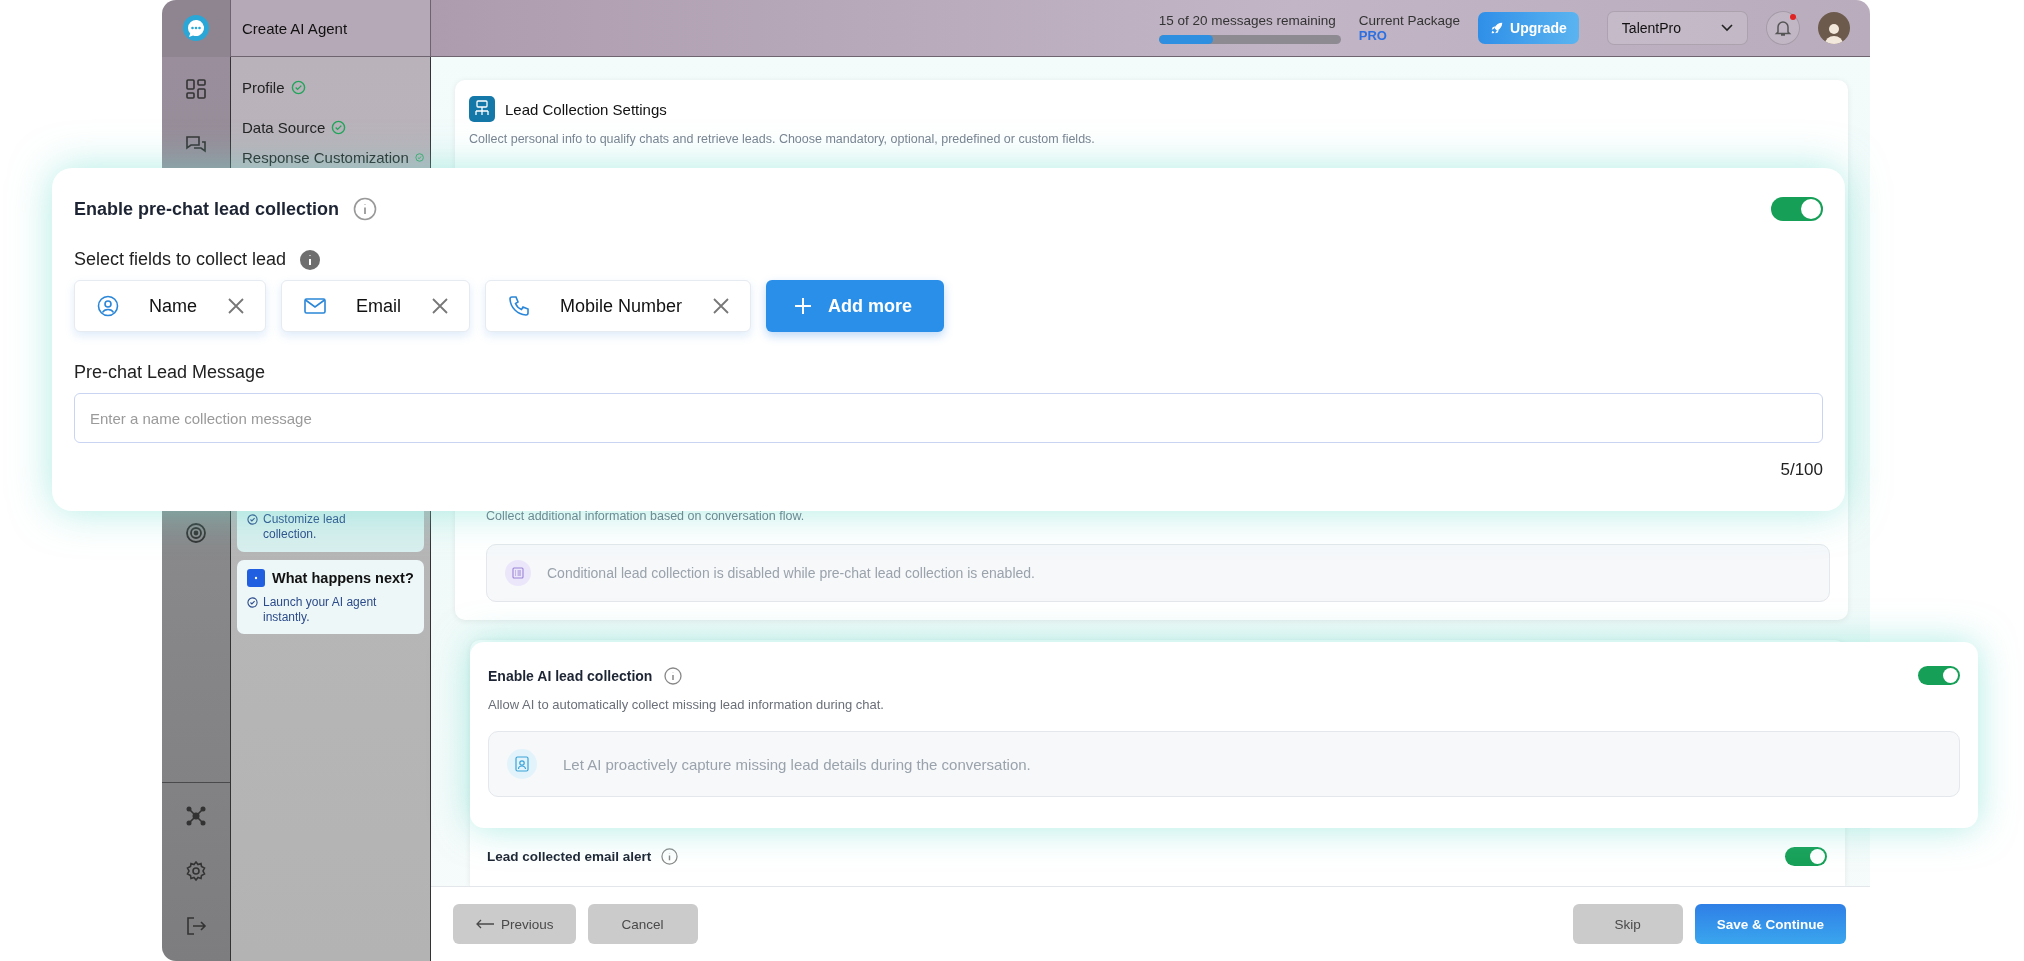  I want to click on field-chip: Name, so click(170, 306).